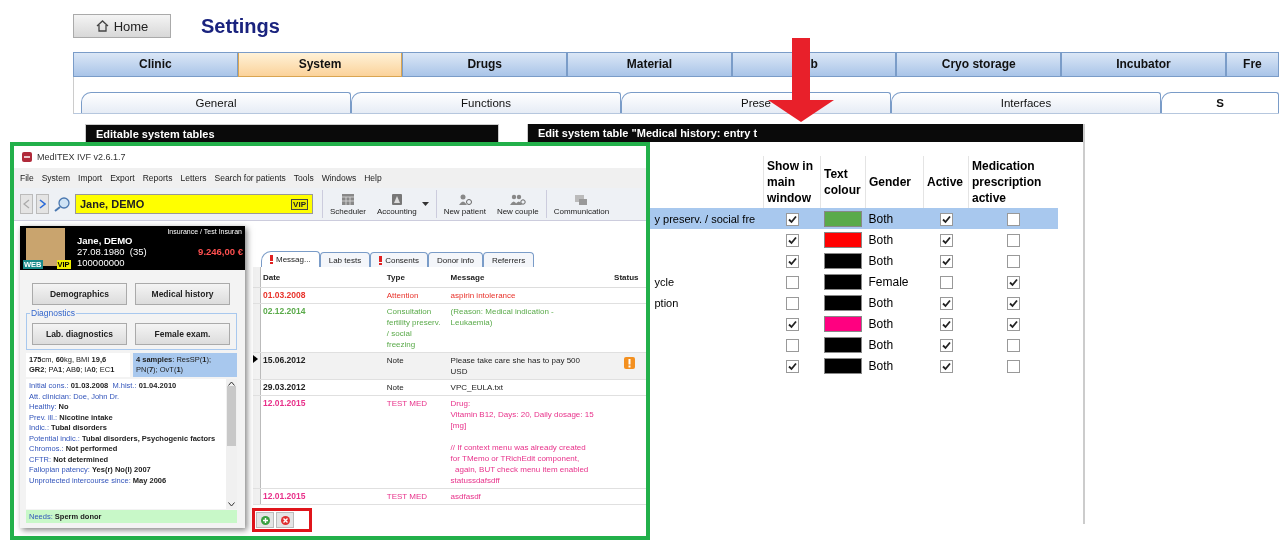  What do you see at coordinates (250, 178) in the screenshot?
I see `menu-item: Search for patients` at bounding box center [250, 178].